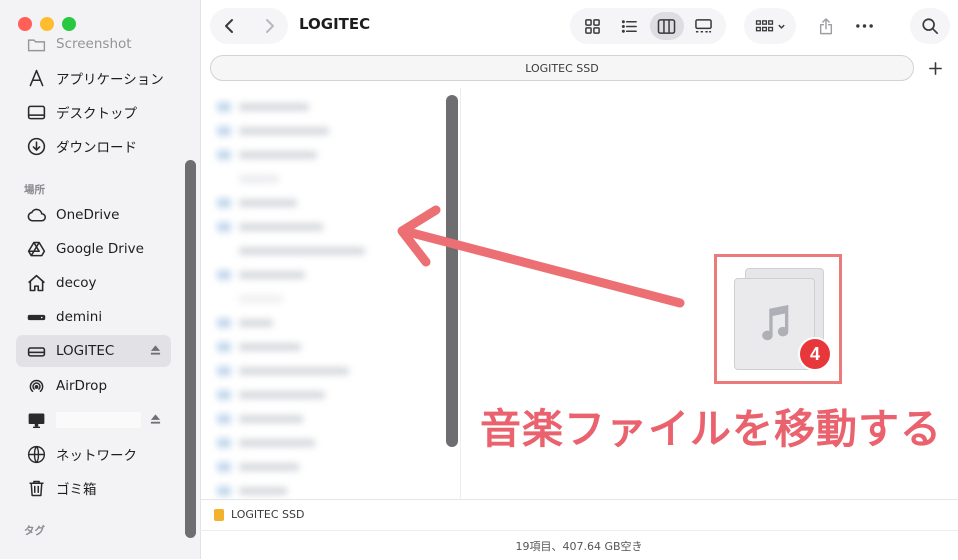 This screenshot has height=560, width=958. Describe the element at coordinates (82, 386) in the screenshot. I see `sidebar-item-label: AirDrop` at that location.